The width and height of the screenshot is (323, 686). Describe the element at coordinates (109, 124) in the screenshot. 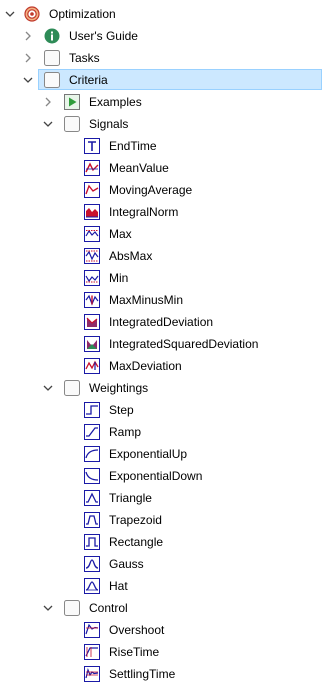

I see `tree-node-label: Signals` at that location.